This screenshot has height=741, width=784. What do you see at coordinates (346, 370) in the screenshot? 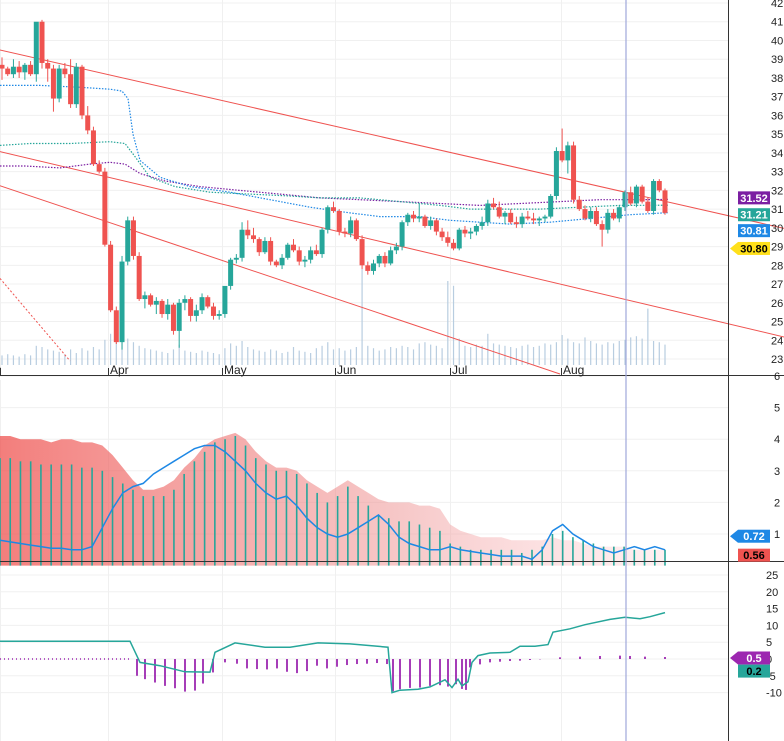
I see `x-axis-tick-label: Jun` at bounding box center [346, 370].